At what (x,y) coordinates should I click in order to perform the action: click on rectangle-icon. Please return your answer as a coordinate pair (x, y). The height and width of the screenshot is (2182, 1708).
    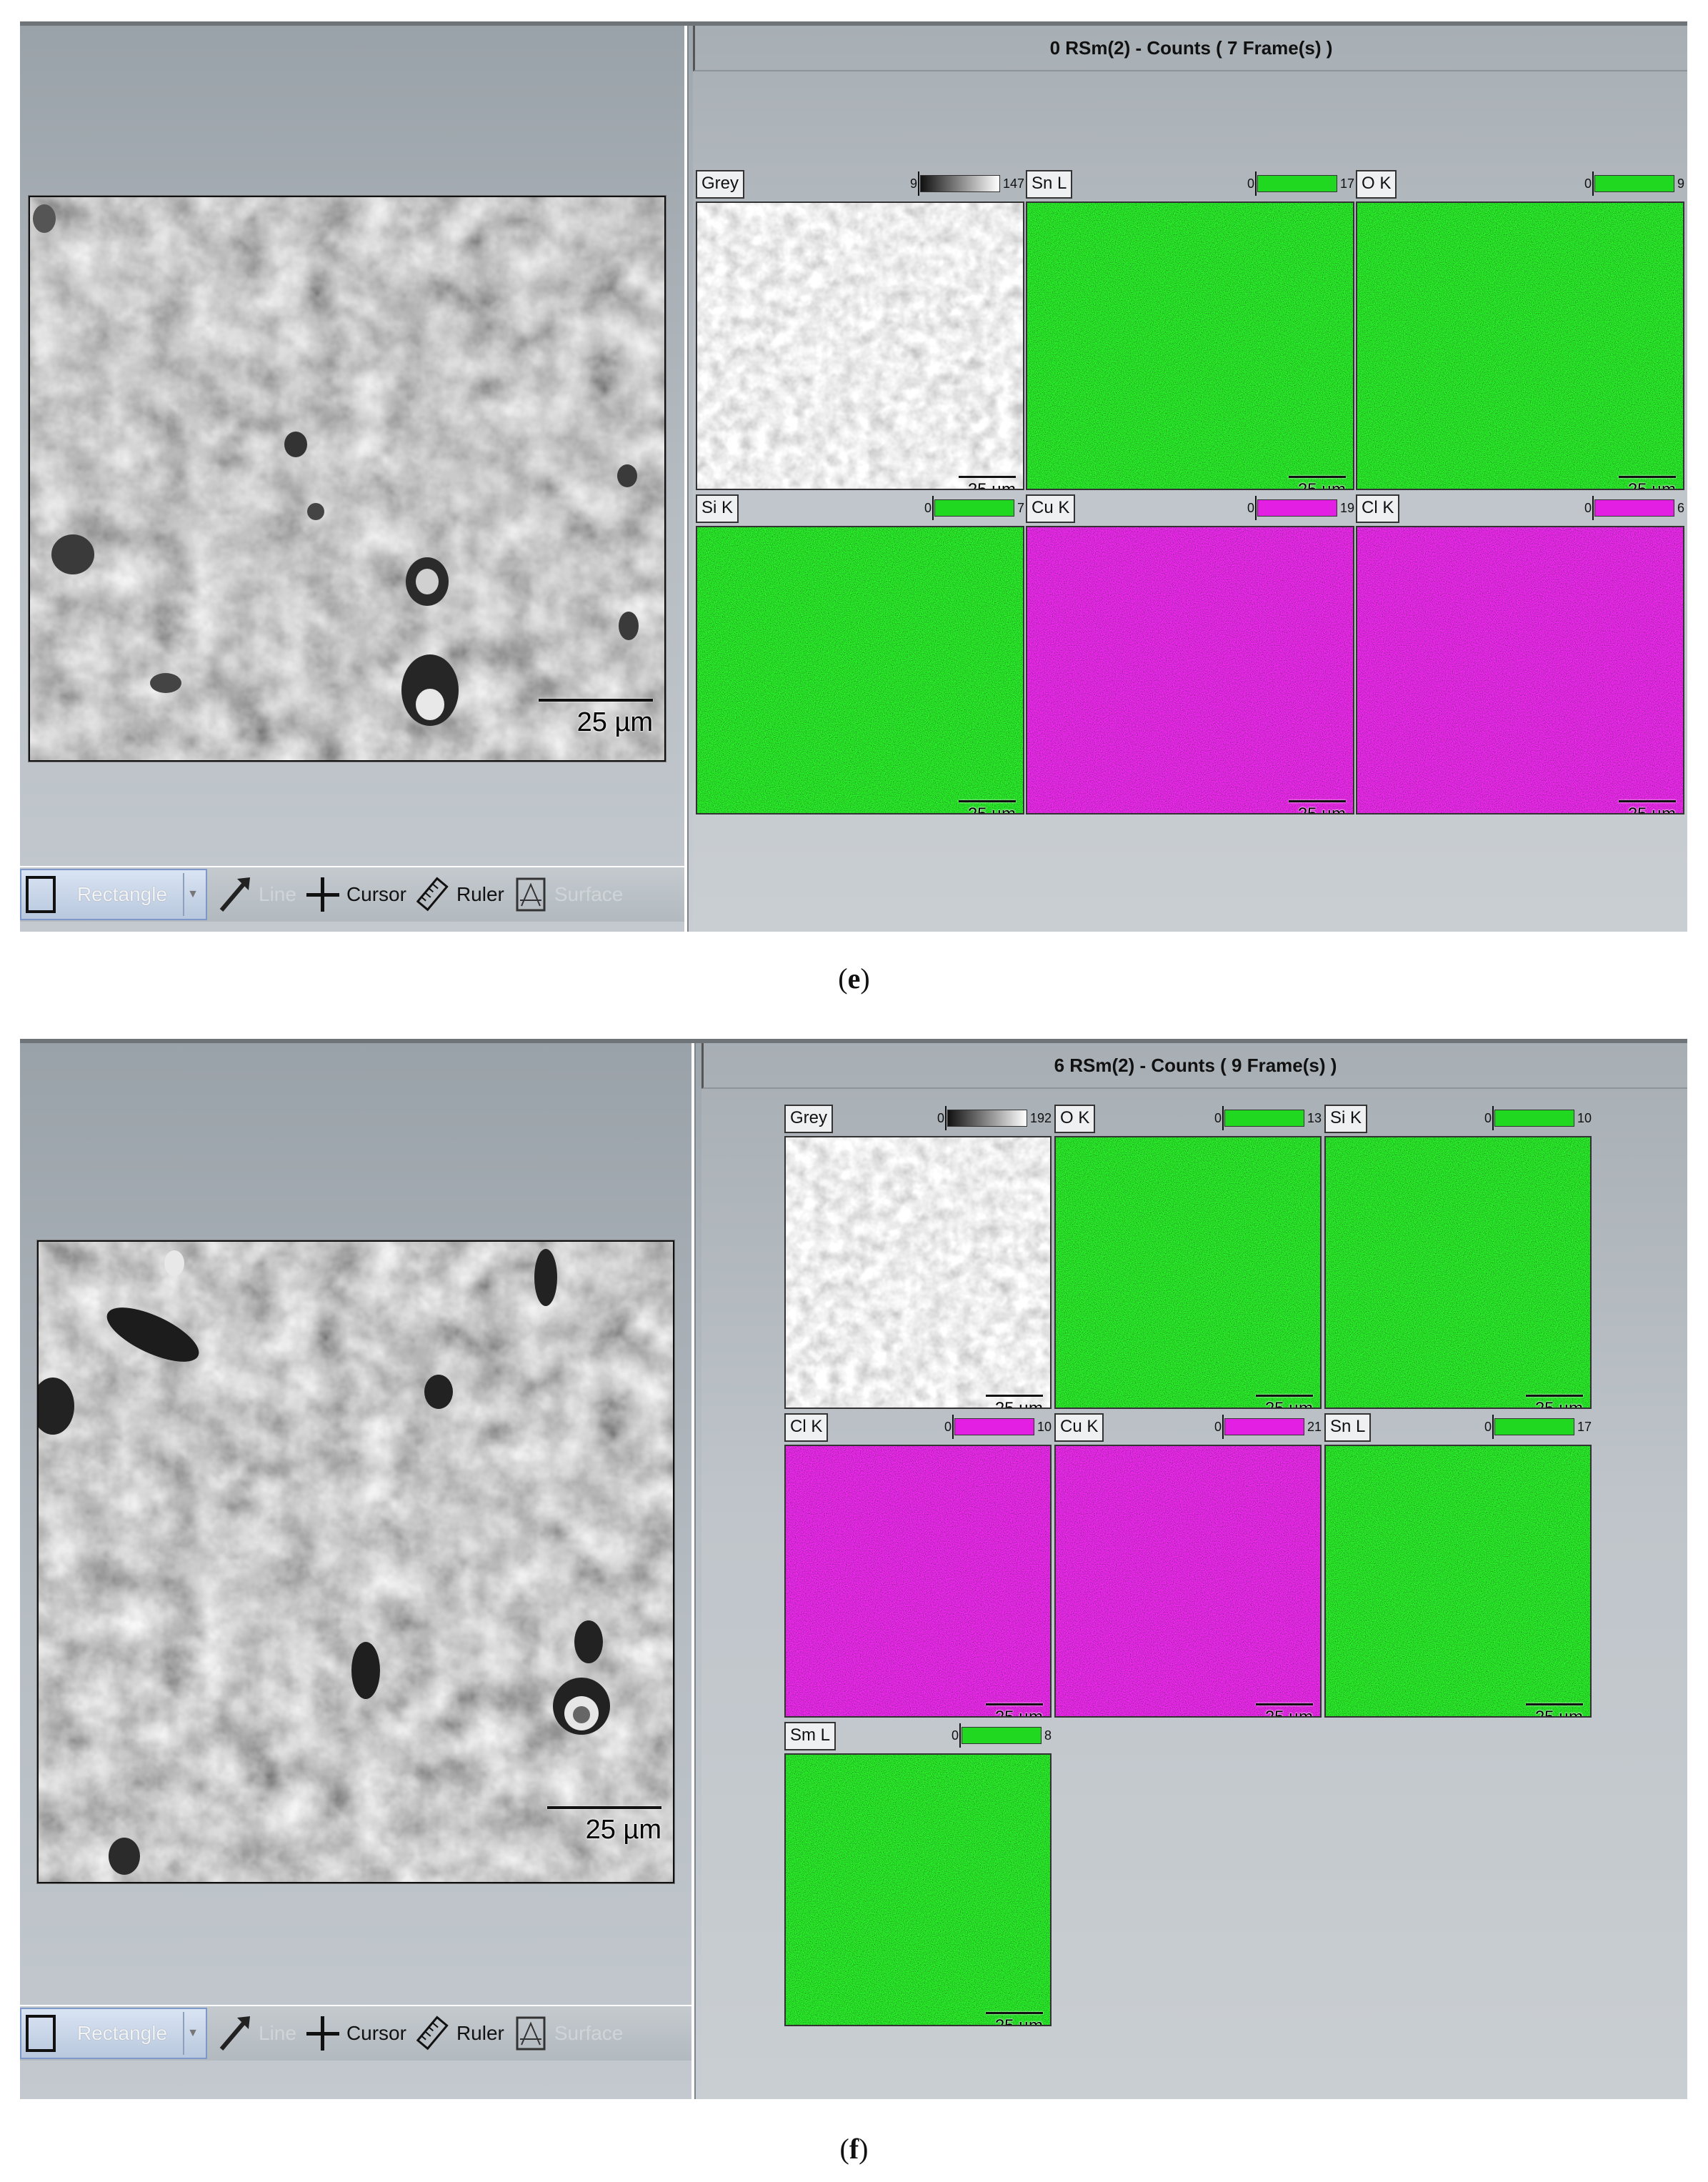
    Looking at the image, I should click on (41, 2033).